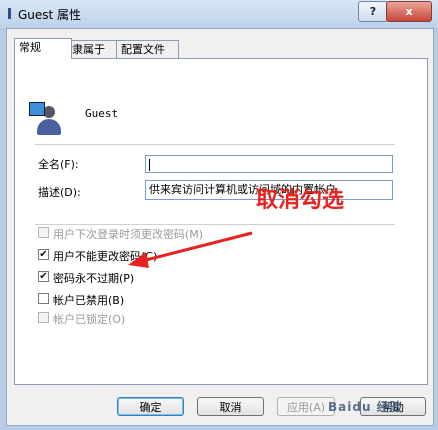  What do you see at coordinates (269, 164) in the screenshot?
I see `fullname-field` at bounding box center [269, 164].